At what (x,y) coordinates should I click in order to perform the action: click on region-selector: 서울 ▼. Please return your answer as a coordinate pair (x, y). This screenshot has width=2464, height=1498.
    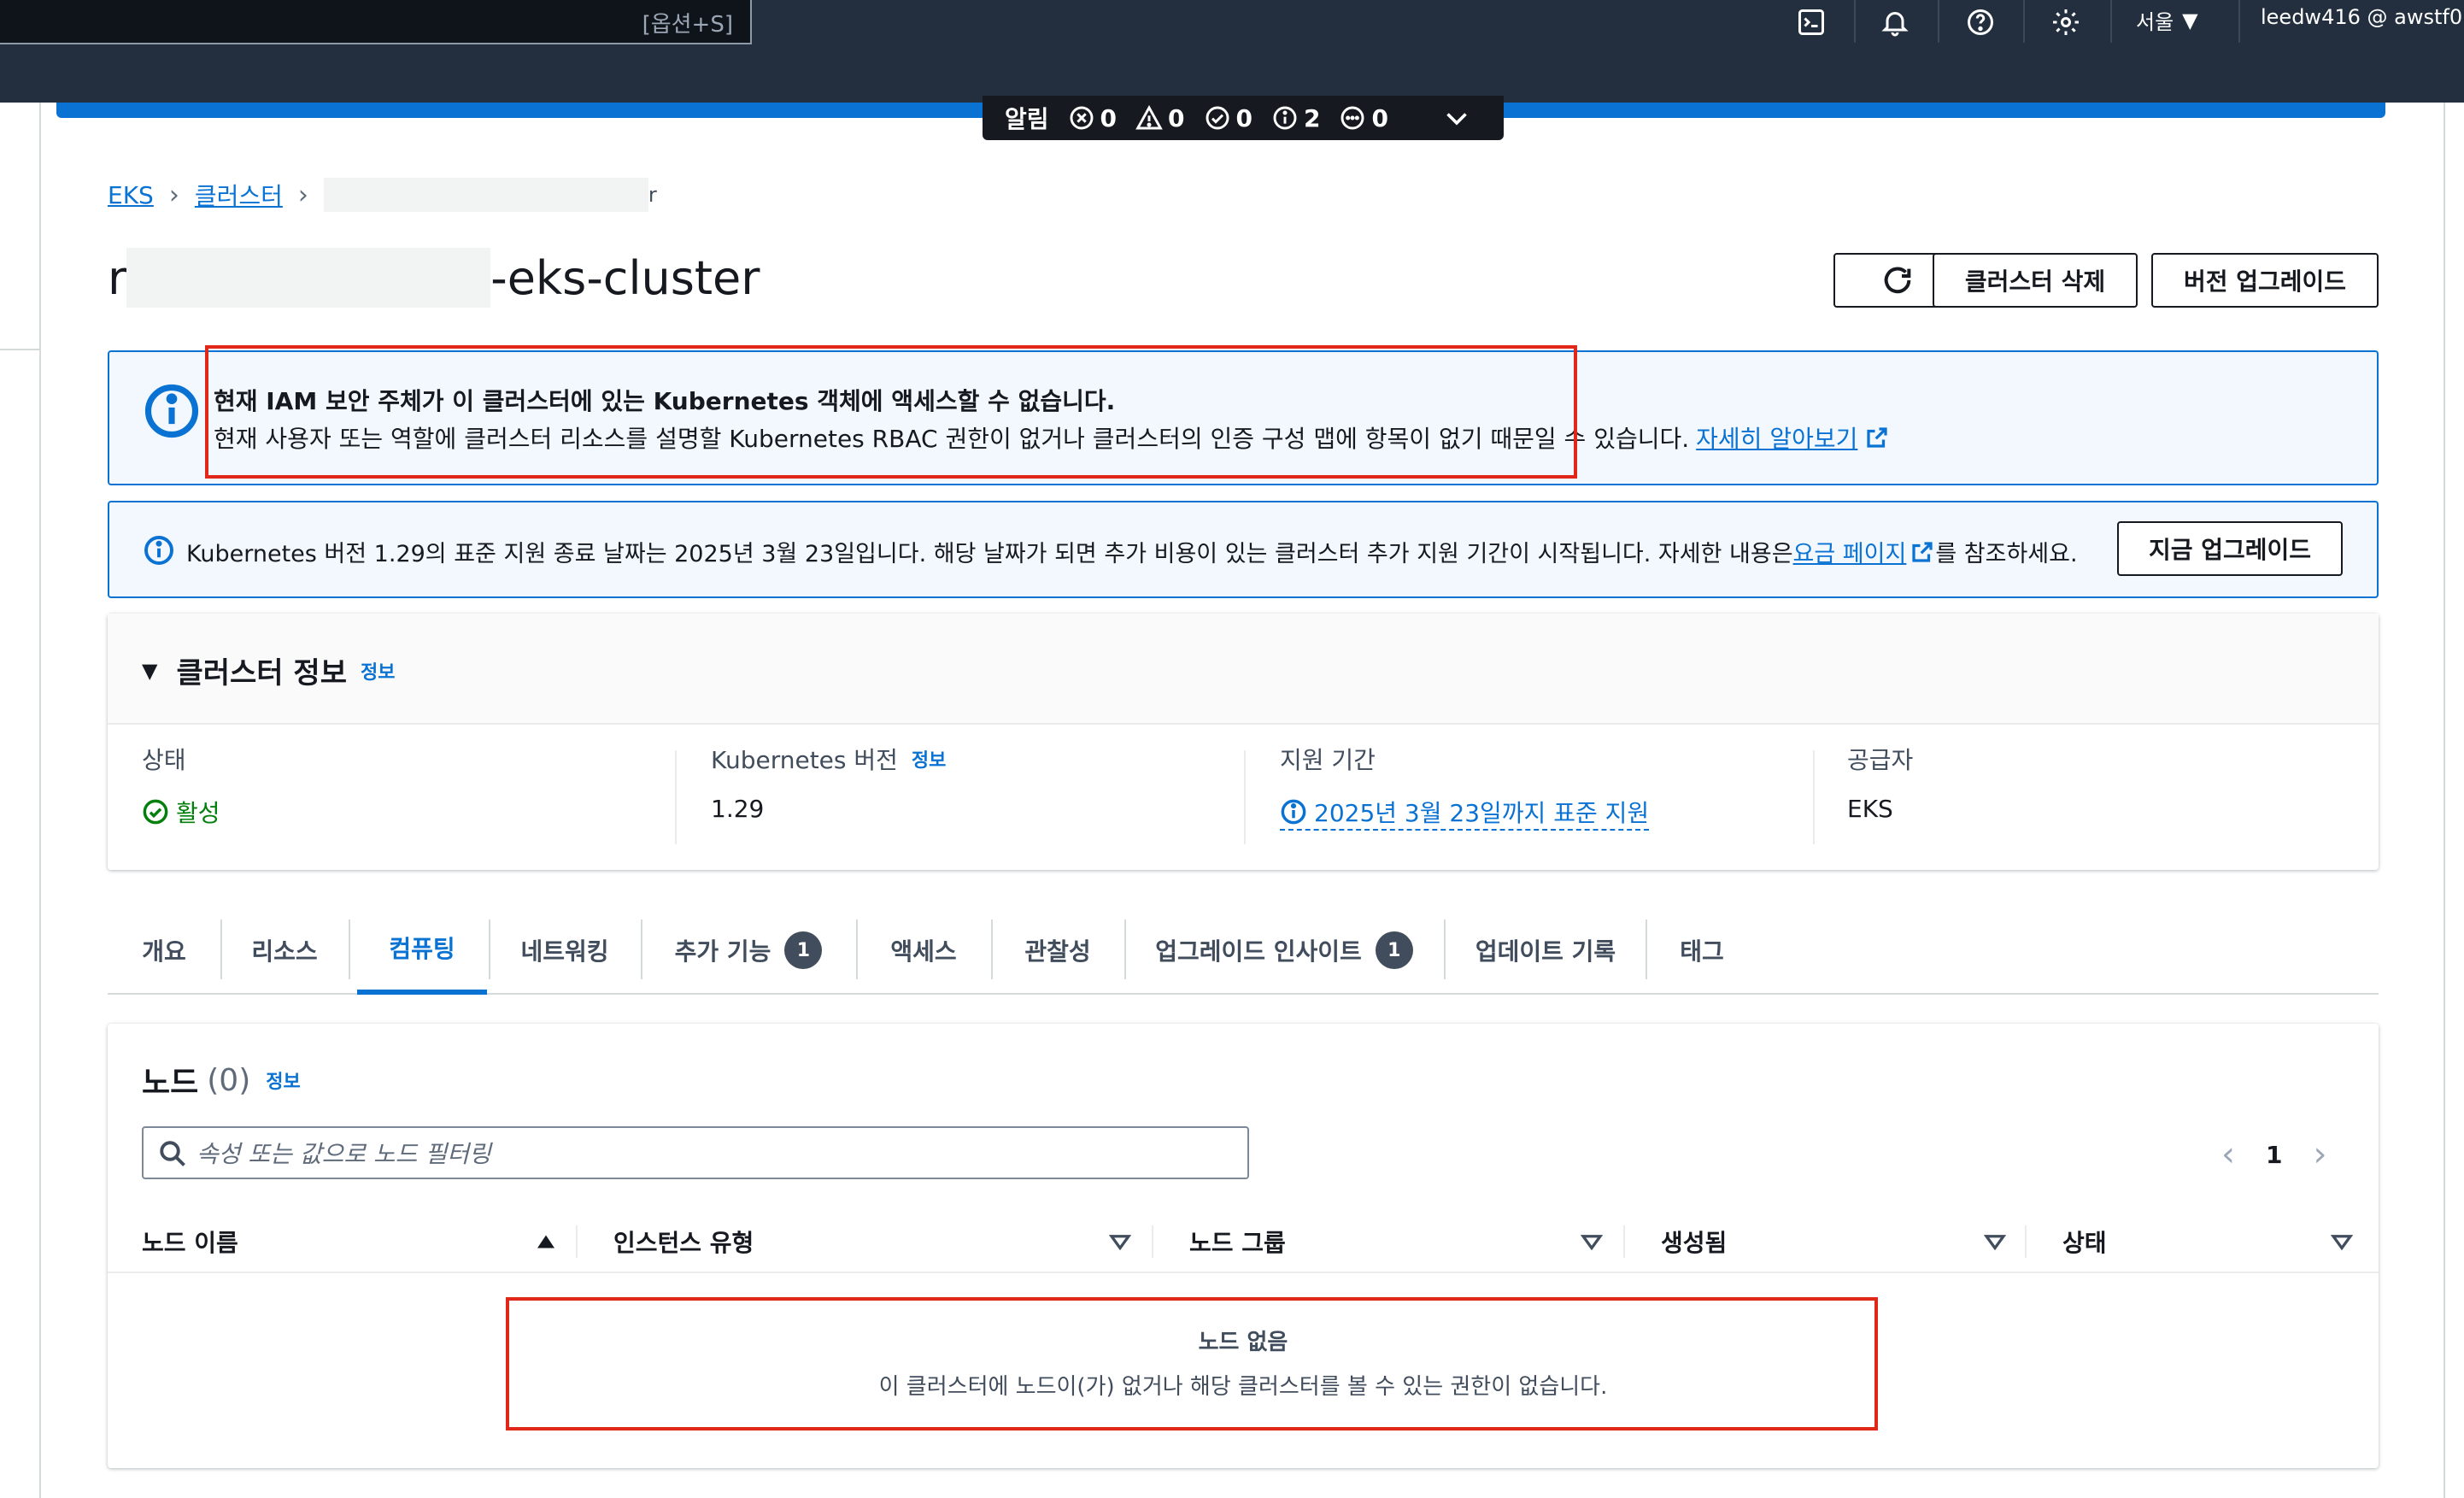
    Looking at the image, I should click on (2167, 20).